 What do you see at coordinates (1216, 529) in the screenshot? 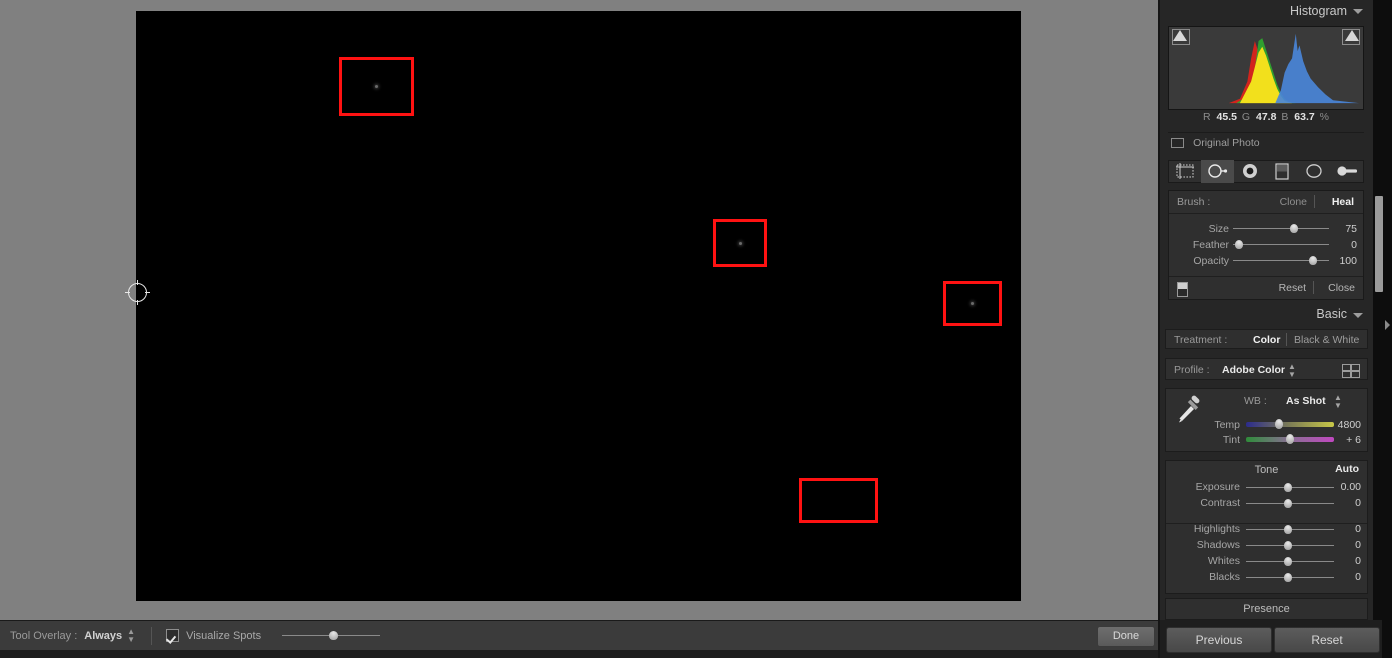
I see `slider-label: Highlights` at bounding box center [1216, 529].